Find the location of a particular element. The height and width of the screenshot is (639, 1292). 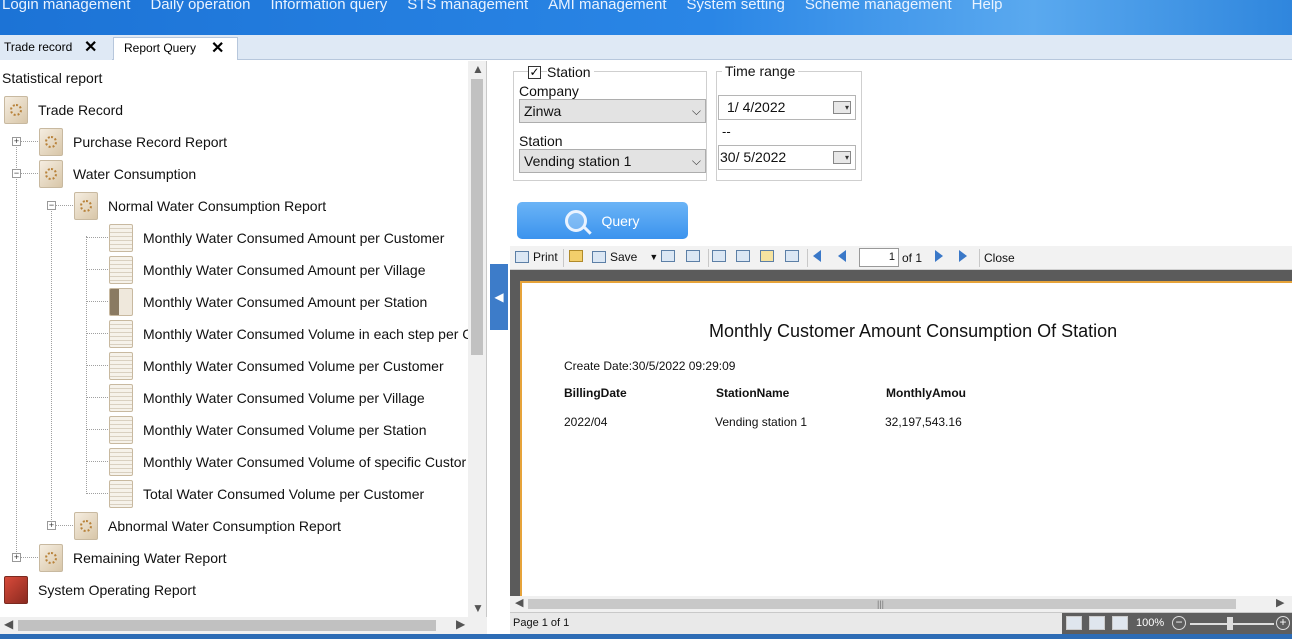

chevron-down-icon: ▼ is located at coordinates (653, 257).